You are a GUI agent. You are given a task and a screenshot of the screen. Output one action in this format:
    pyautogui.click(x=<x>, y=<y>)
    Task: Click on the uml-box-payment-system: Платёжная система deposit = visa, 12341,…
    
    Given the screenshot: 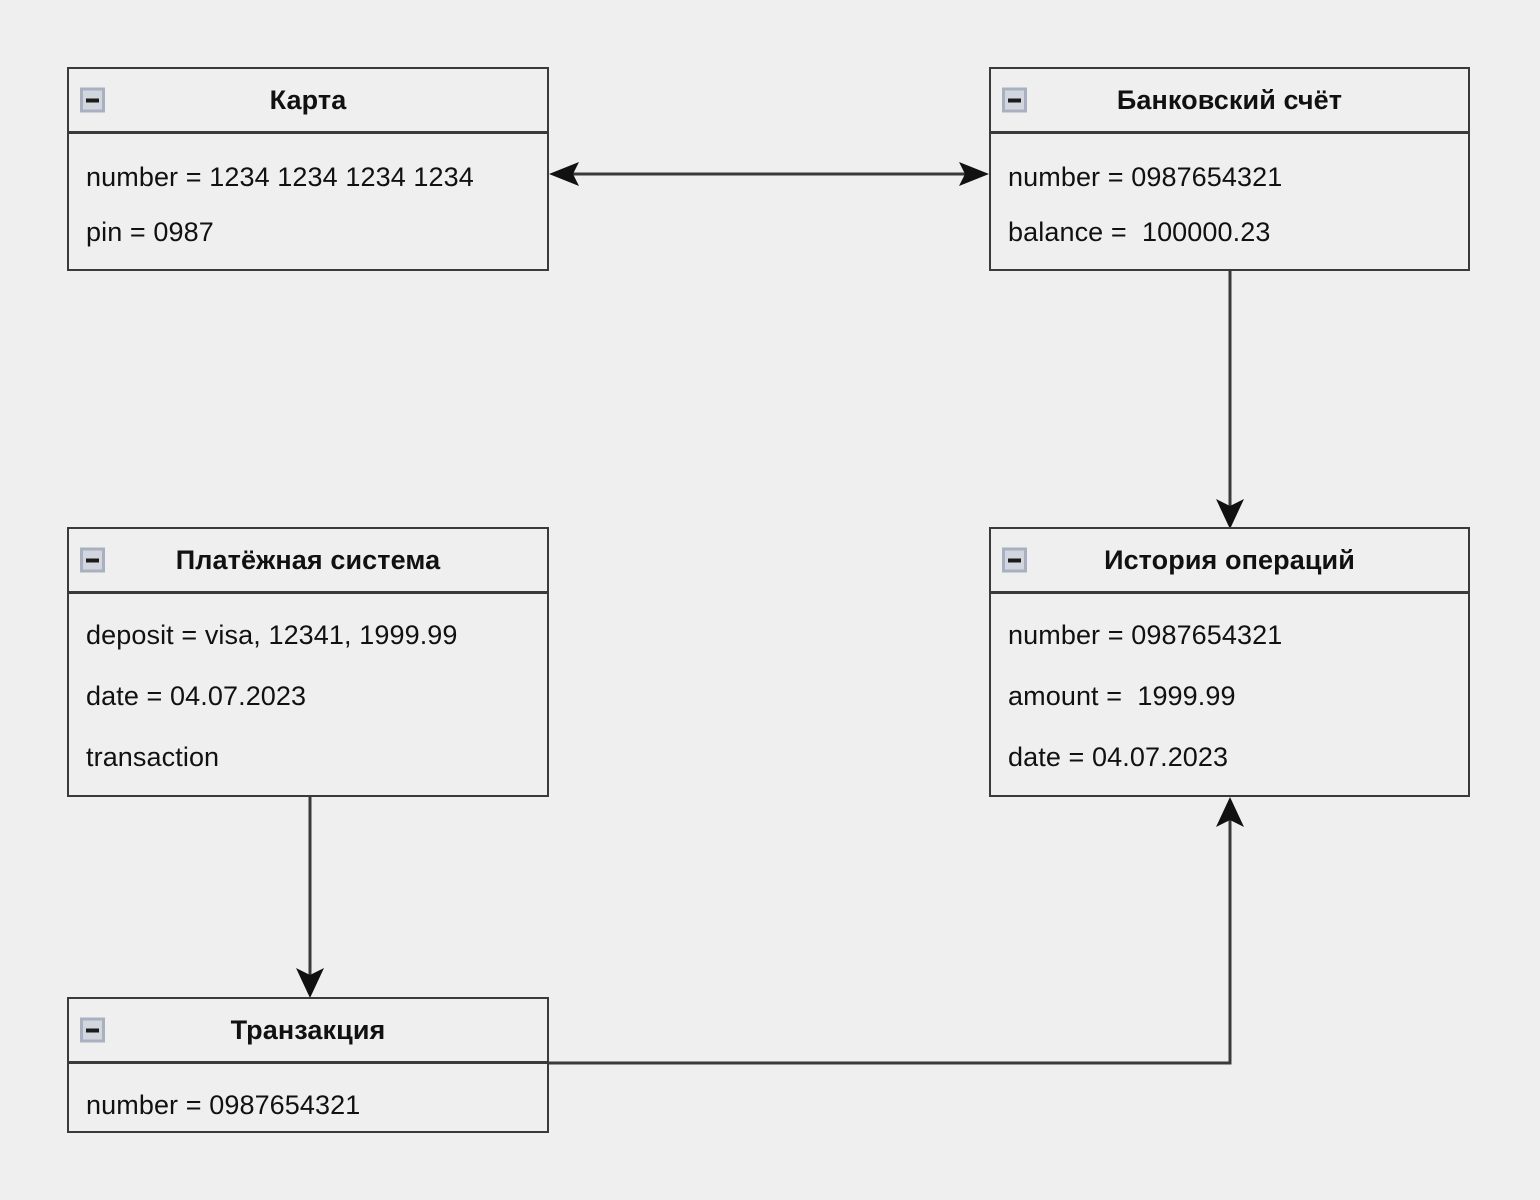 What is the action you would take?
    pyautogui.click(x=308, y=662)
    